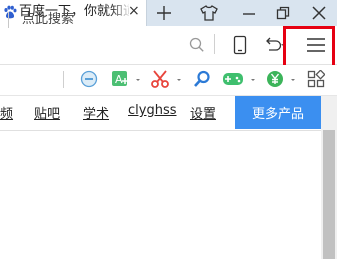 Image resolution: width=337 pixels, height=259 pixels. I want to click on link-tieba: 贴吧, so click(47, 112).